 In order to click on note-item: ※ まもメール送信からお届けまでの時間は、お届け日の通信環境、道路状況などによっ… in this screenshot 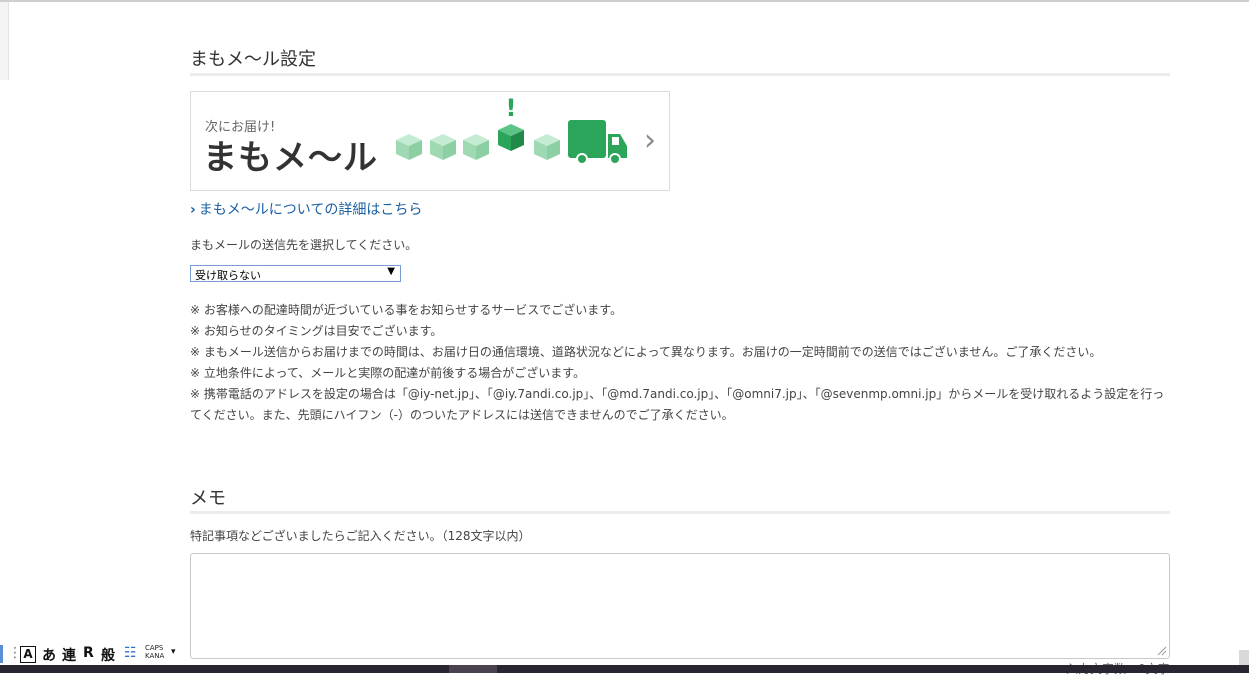, I will do `click(646, 352)`.